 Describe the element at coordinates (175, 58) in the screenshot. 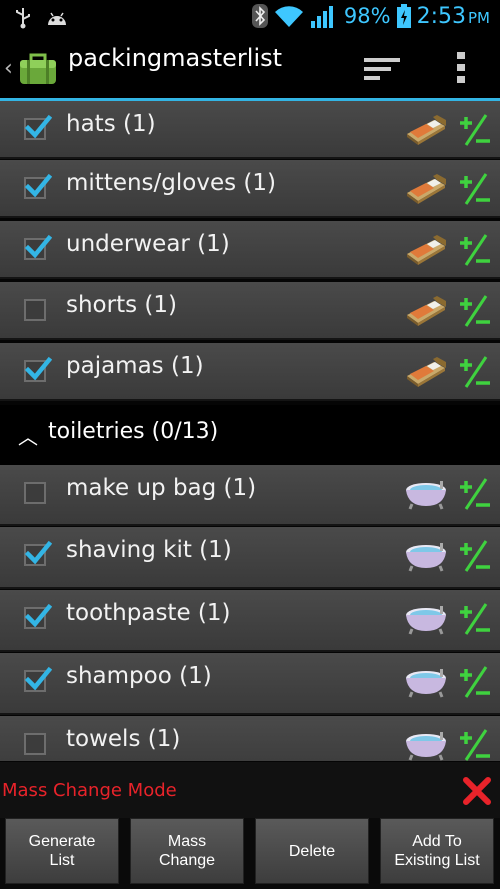

I see `app-title: packingmasterlist` at that location.